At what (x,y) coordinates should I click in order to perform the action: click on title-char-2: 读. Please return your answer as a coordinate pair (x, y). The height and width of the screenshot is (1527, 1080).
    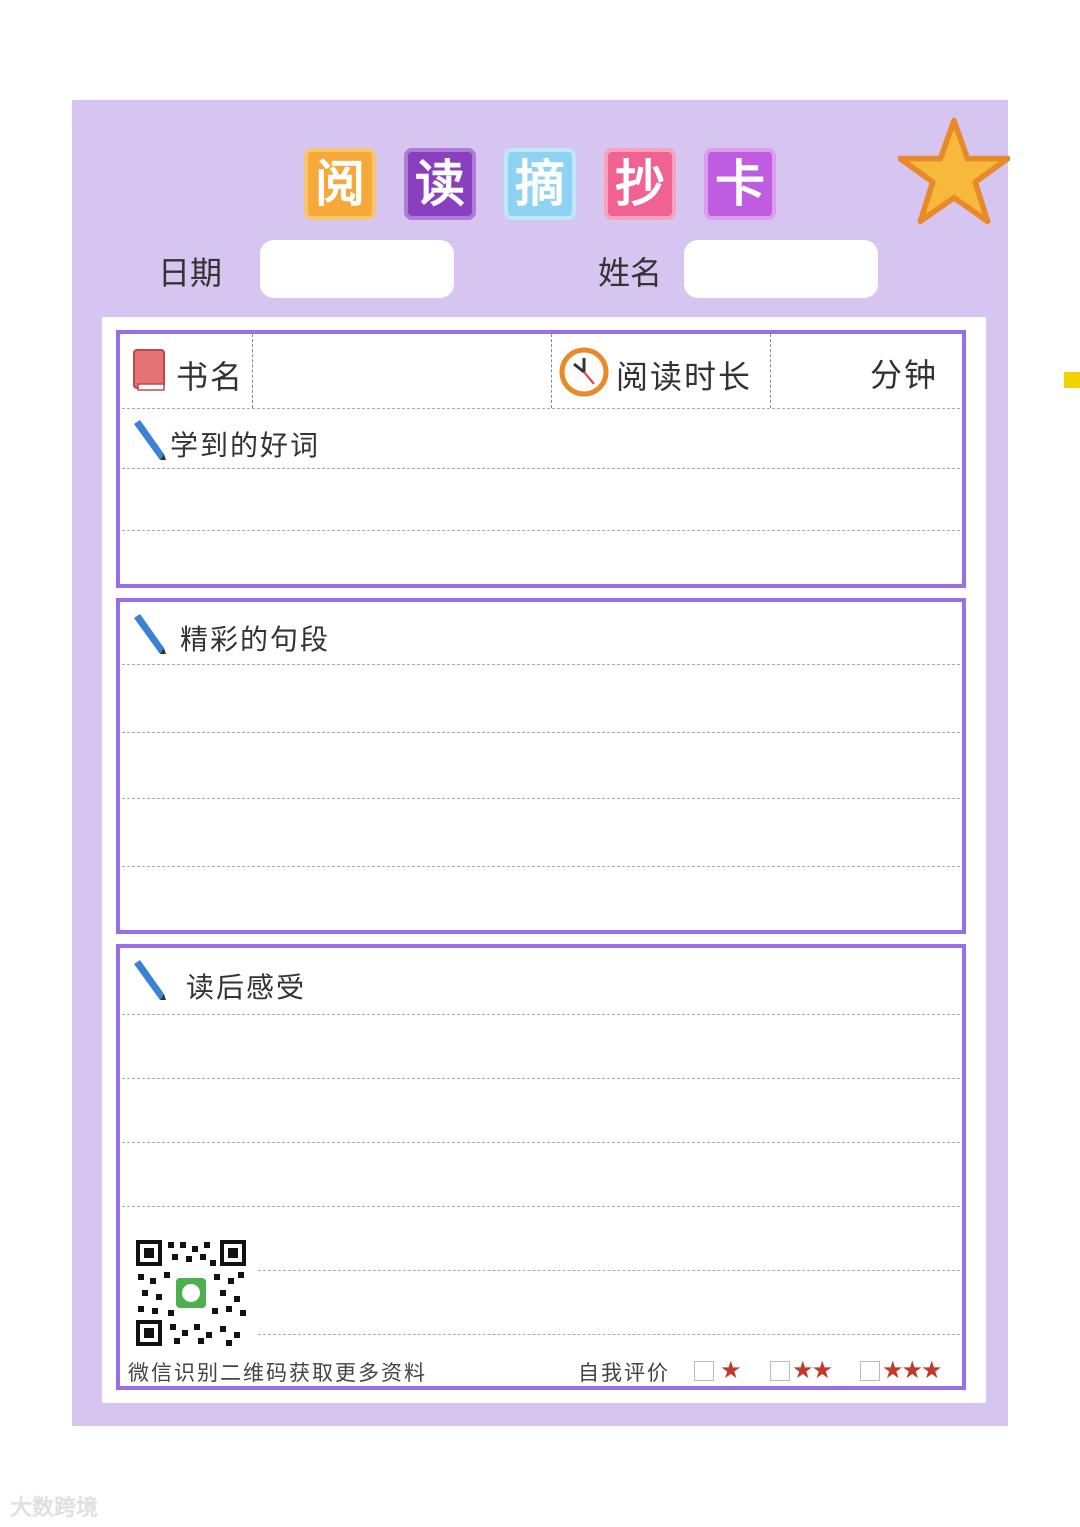
    Looking at the image, I should click on (440, 184).